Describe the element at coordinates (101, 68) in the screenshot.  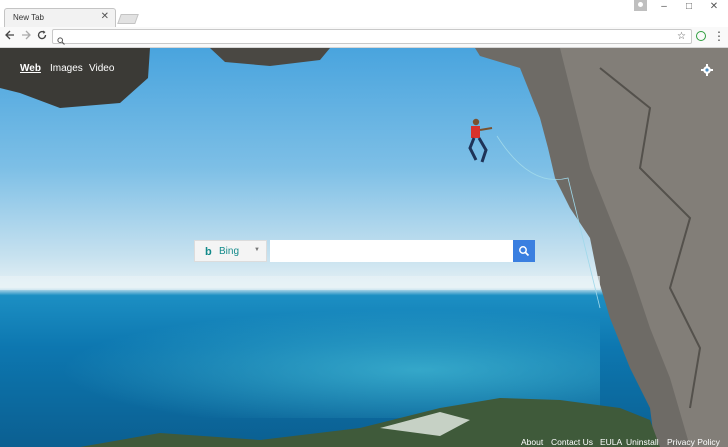
I see `nav-video: Video` at that location.